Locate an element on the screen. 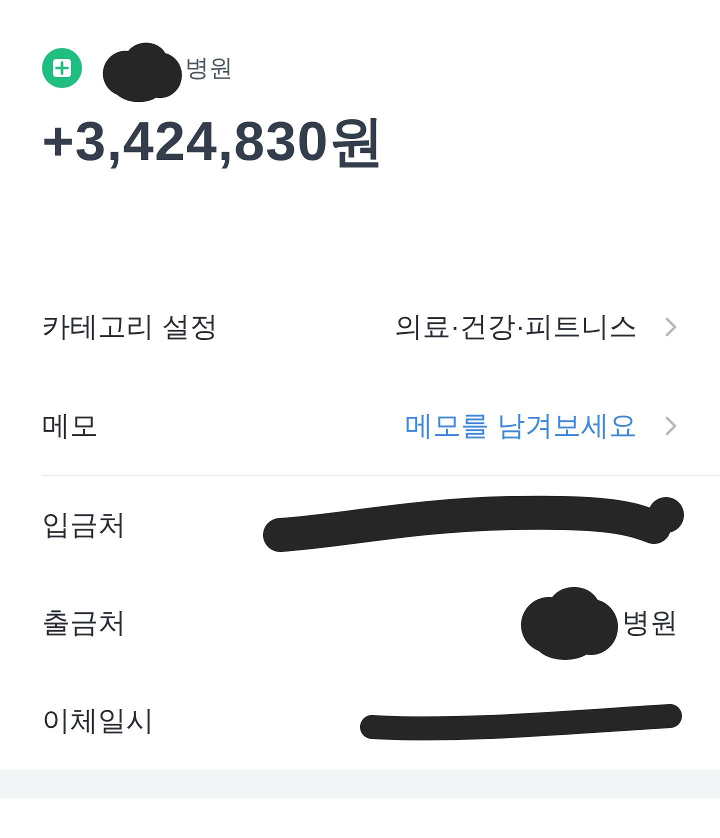 The image size is (720, 838). row-label: 이체일시 is located at coordinates (98, 721).